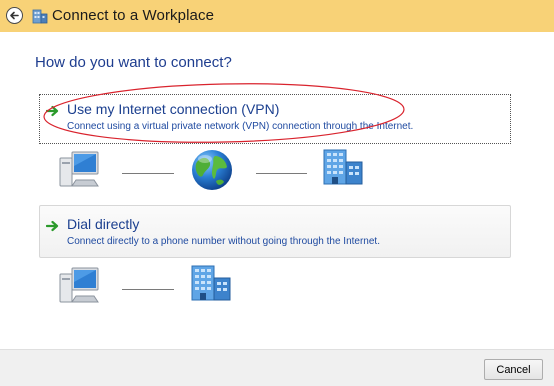  I want to click on back-button, so click(14, 15).